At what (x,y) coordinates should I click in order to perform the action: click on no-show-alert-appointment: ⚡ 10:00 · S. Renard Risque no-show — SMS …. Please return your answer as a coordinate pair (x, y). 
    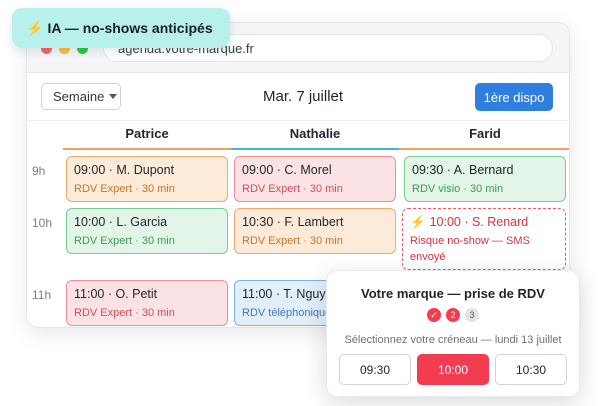
    Looking at the image, I should click on (484, 239).